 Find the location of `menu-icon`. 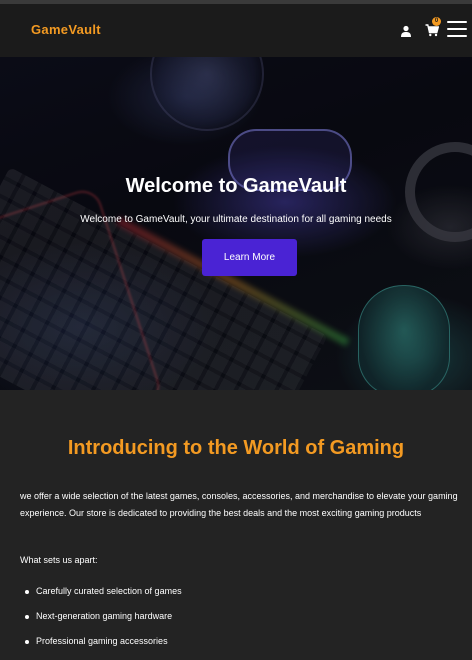

menu-icon is located at coordinates (457, 29).